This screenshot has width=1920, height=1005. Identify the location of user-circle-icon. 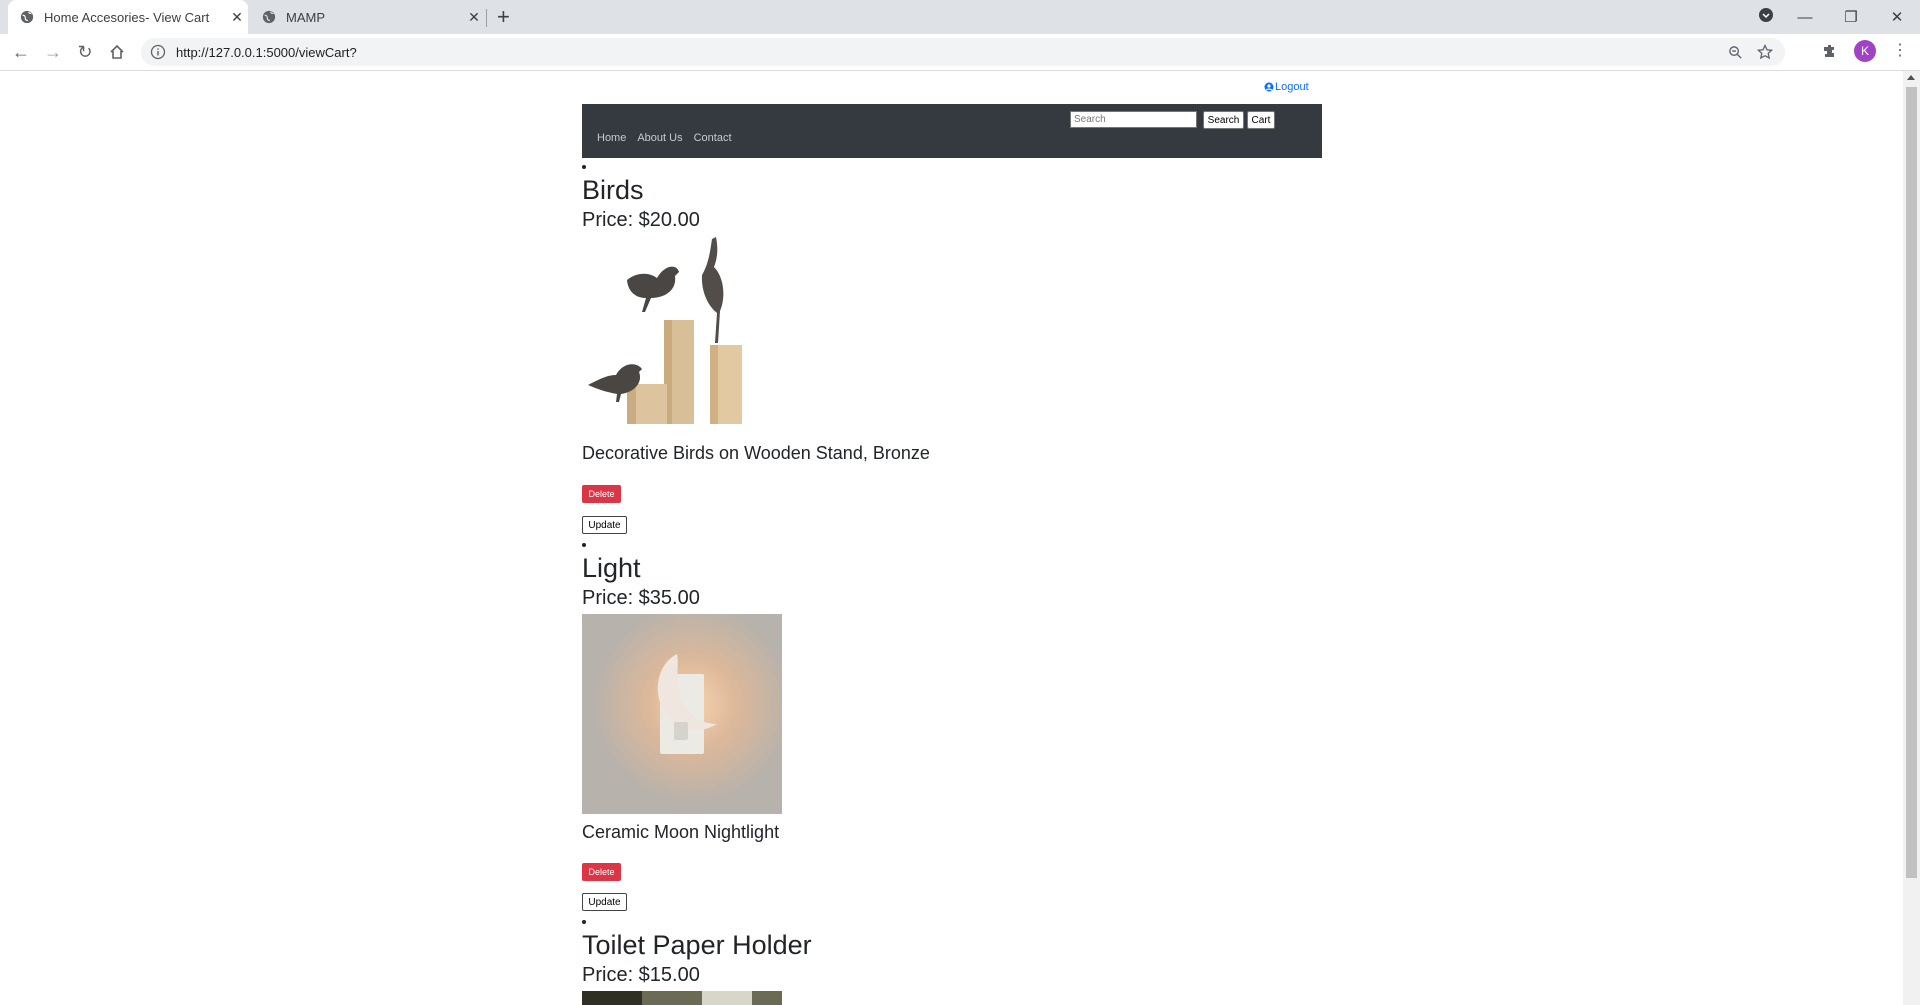
(1269, 87).